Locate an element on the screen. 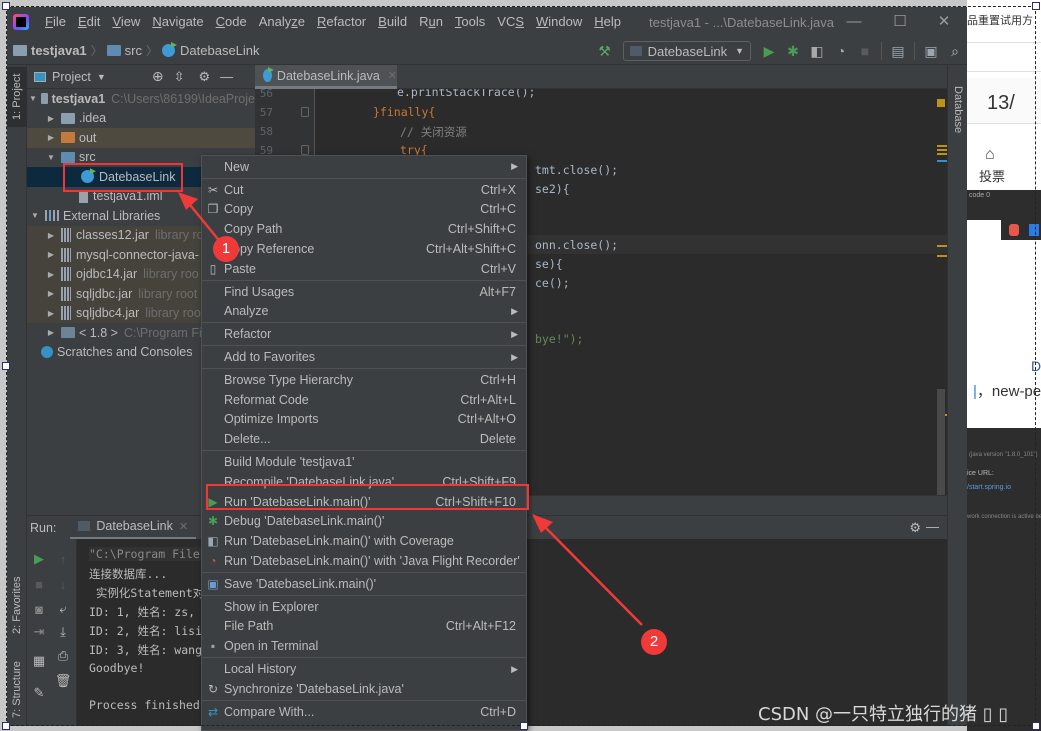 The width and height of the screenshot is (1041, 731). pin-icon: ✎ is located at coordinates (39, 693).